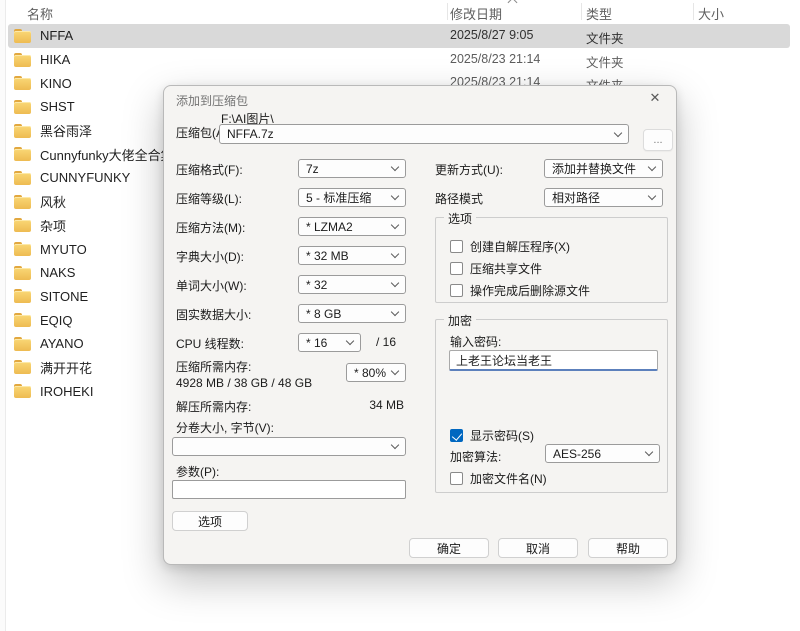 The width and height of the screenshot is (800, 631). I want to click on checkbox-label: 压缩共享文件, so click(506, 269).